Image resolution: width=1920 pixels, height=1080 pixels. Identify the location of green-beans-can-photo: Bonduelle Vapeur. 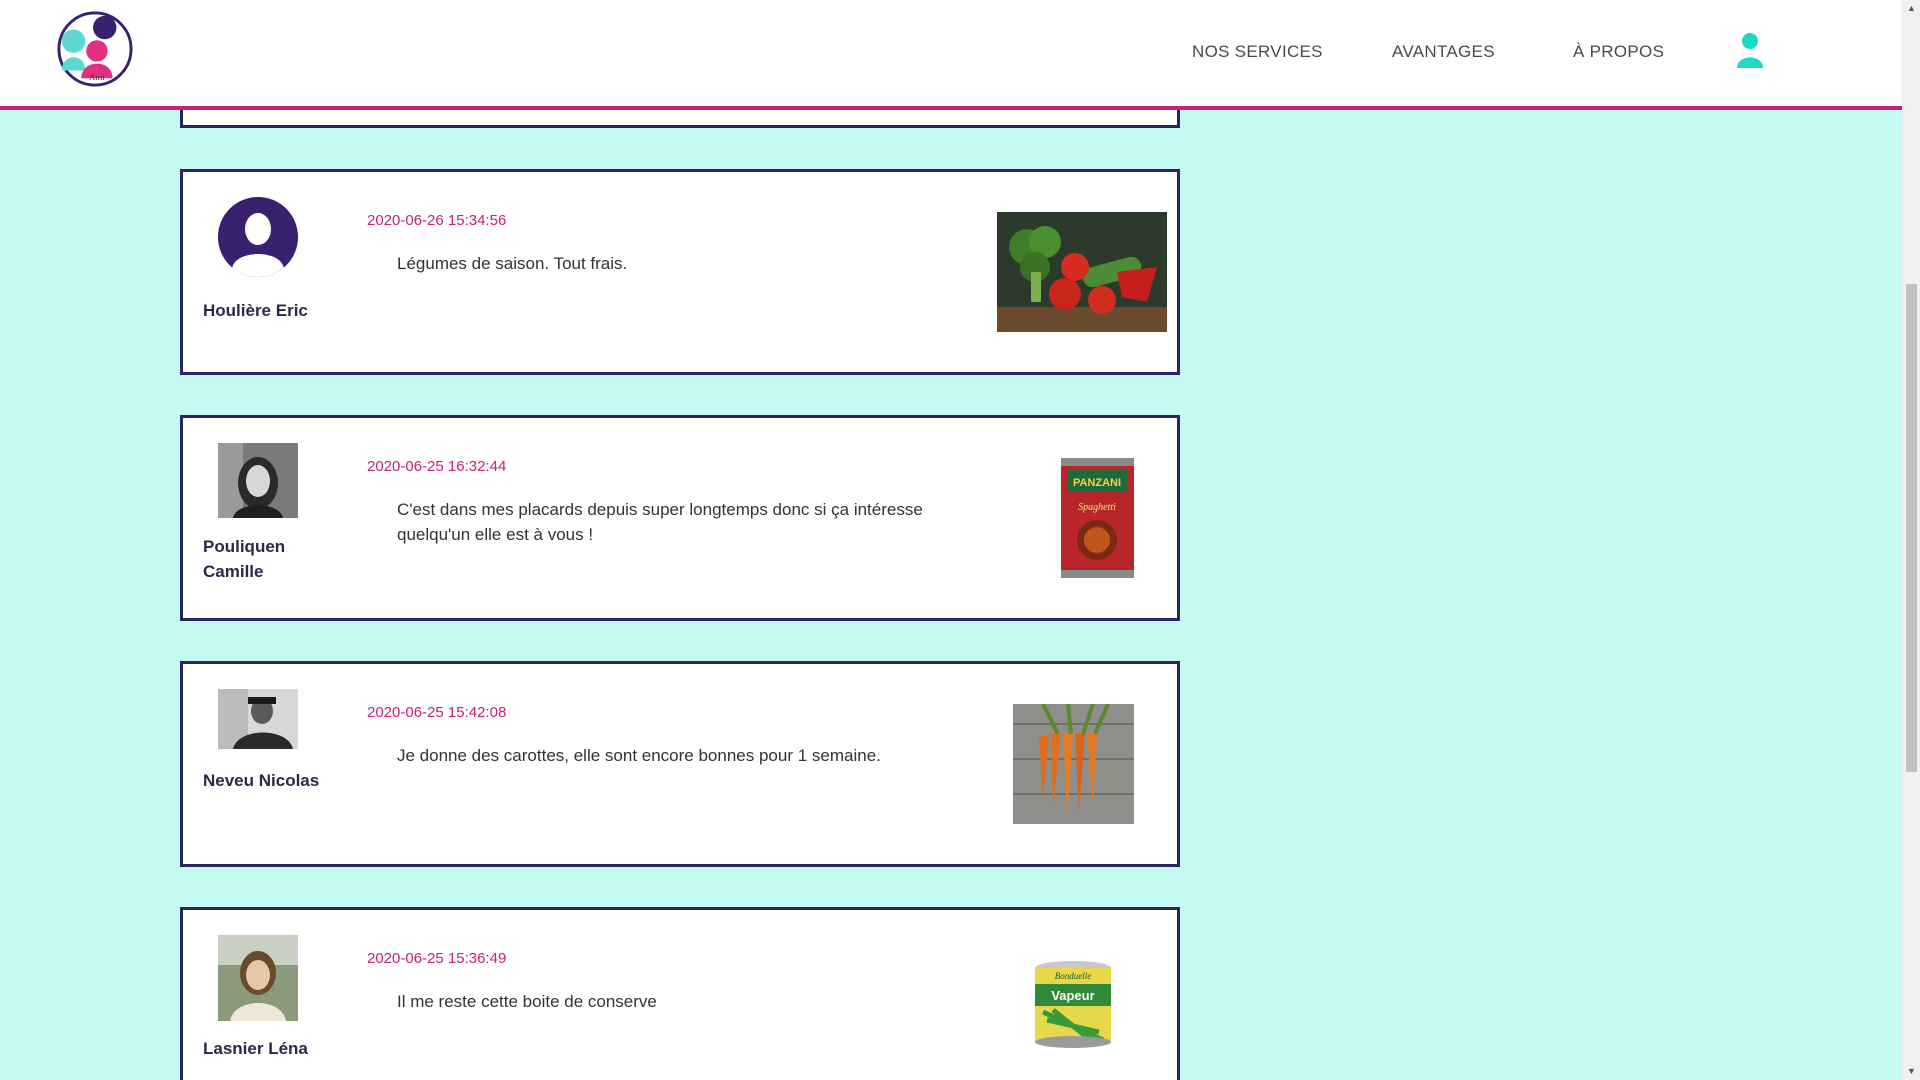
(1073, 1005).